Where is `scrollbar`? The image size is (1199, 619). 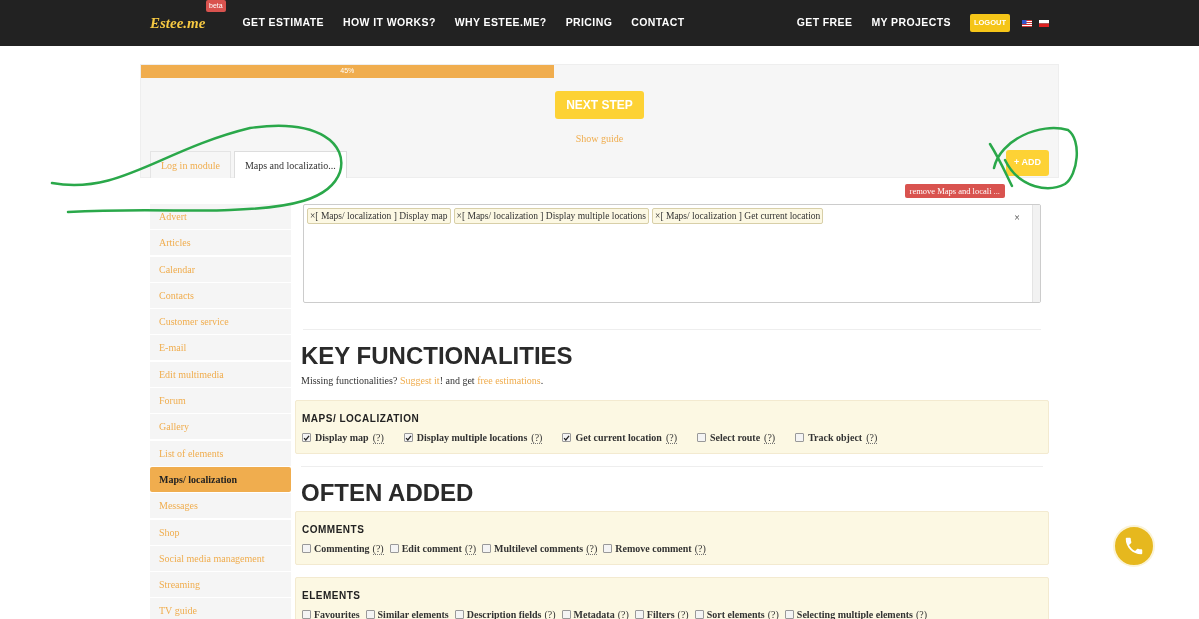
scrollbar is located at coordinates (1036, 253).